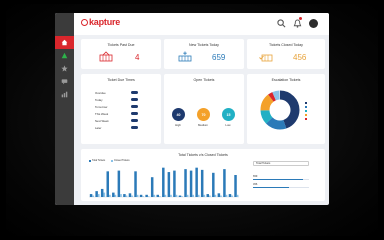 Image resolution: width=384 pixels, height=240 pixels. I want to click on chart-title: Total Tickets v/s Closed Tickets, so click(203, 155).